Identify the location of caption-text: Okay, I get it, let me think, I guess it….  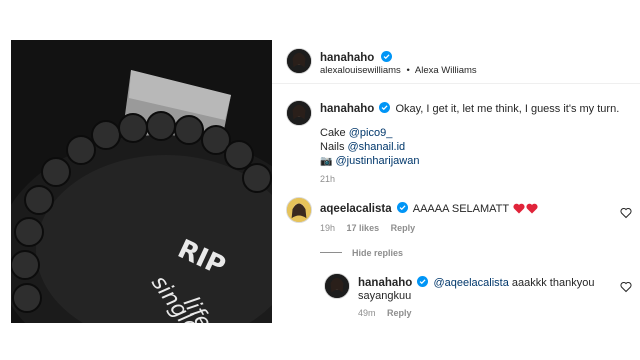
(507, 109).